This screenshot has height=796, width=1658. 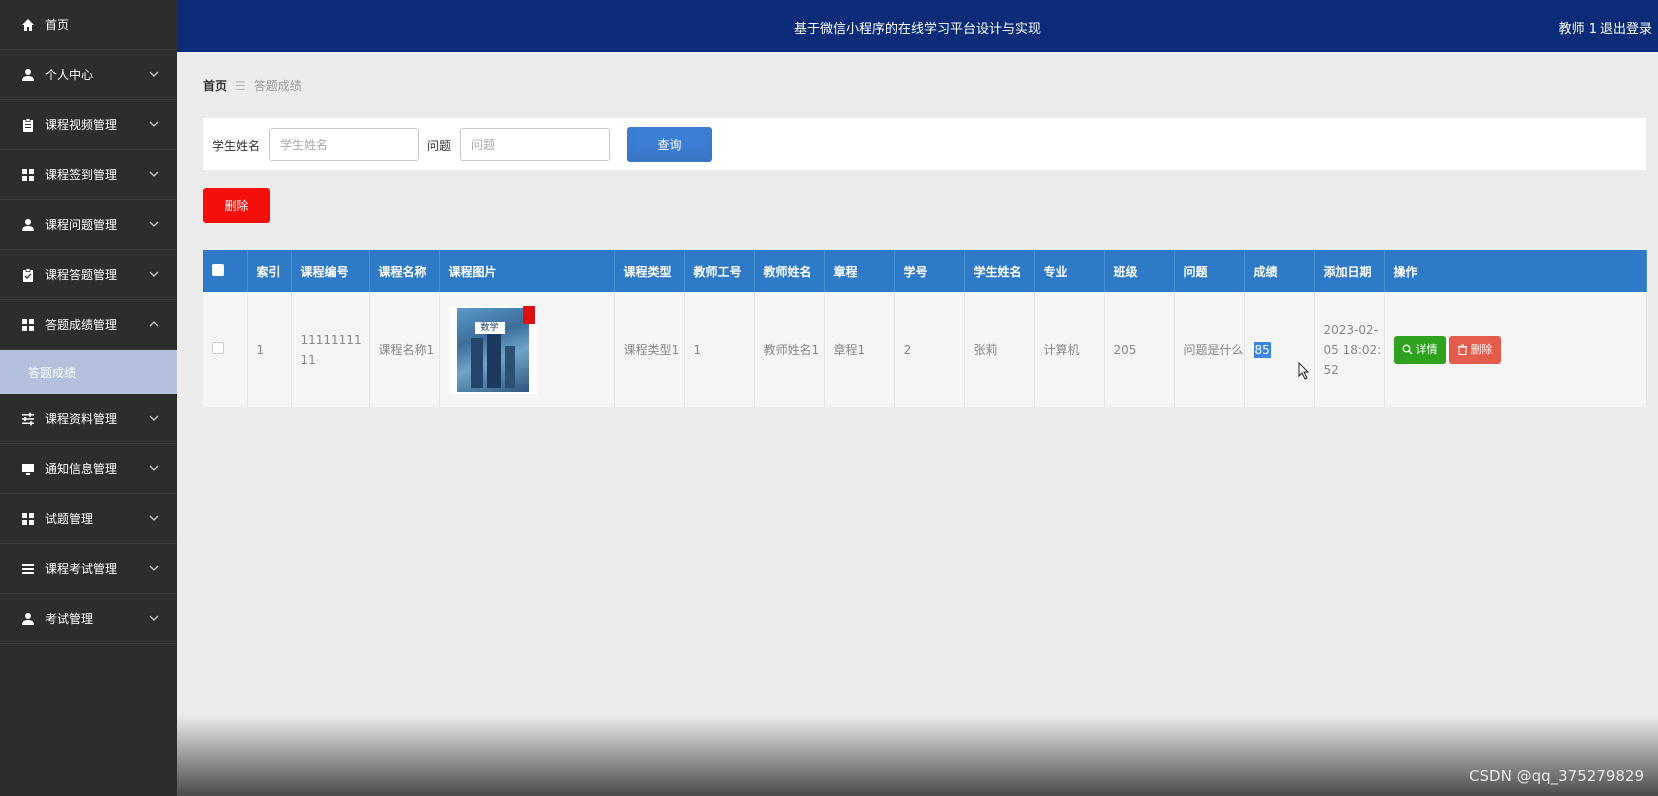 What do you see at coordinates (225, 271) in the screenshot?
I see `select-all-checkbox` at bounding box center [225, 271].